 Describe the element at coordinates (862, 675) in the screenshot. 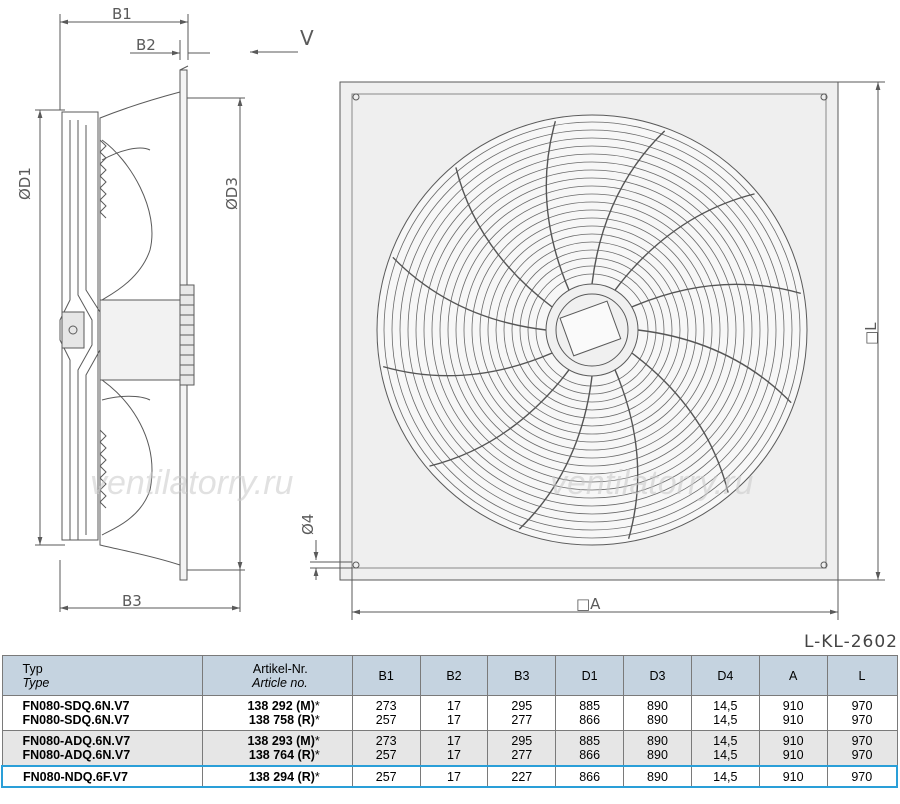

I see `col-header-l: L` at that location.